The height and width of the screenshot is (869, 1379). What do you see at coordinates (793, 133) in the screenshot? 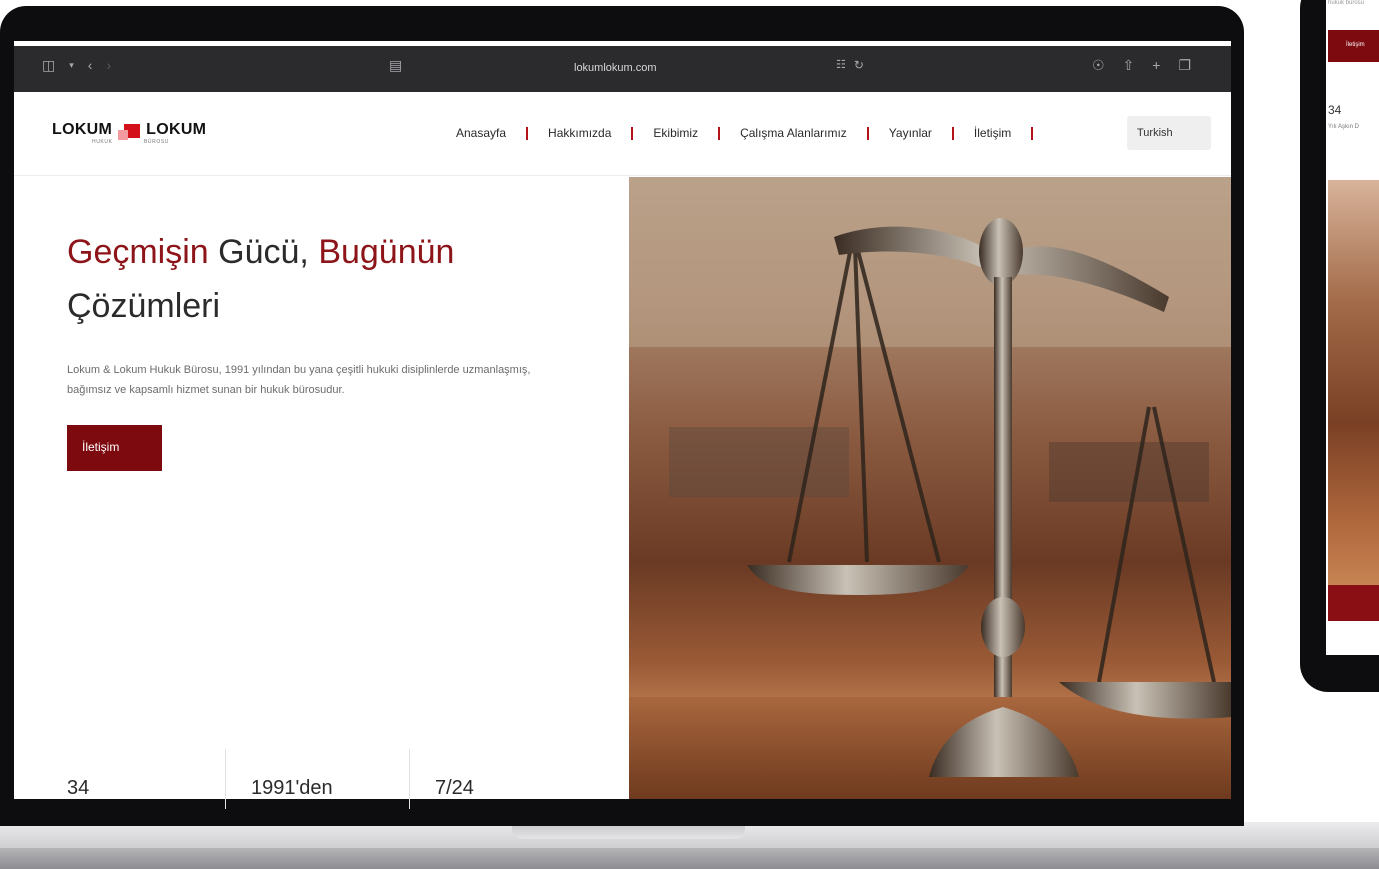
I see `nav-item-calisma-alanlarimiz: Çalışma Alanlarımız` at bounding box center [793, 133].